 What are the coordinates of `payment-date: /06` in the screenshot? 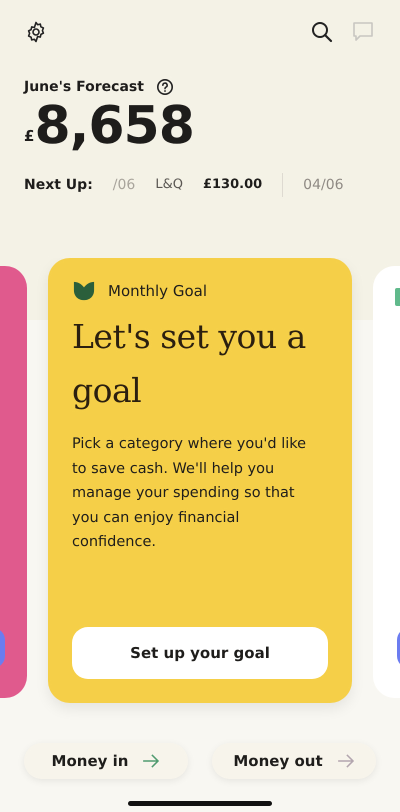 It's located at (124, 185).